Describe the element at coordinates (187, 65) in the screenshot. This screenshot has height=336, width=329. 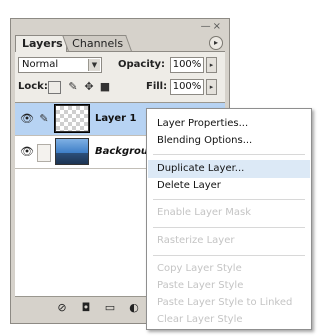
I see `opacity-input: 100%` at that location.